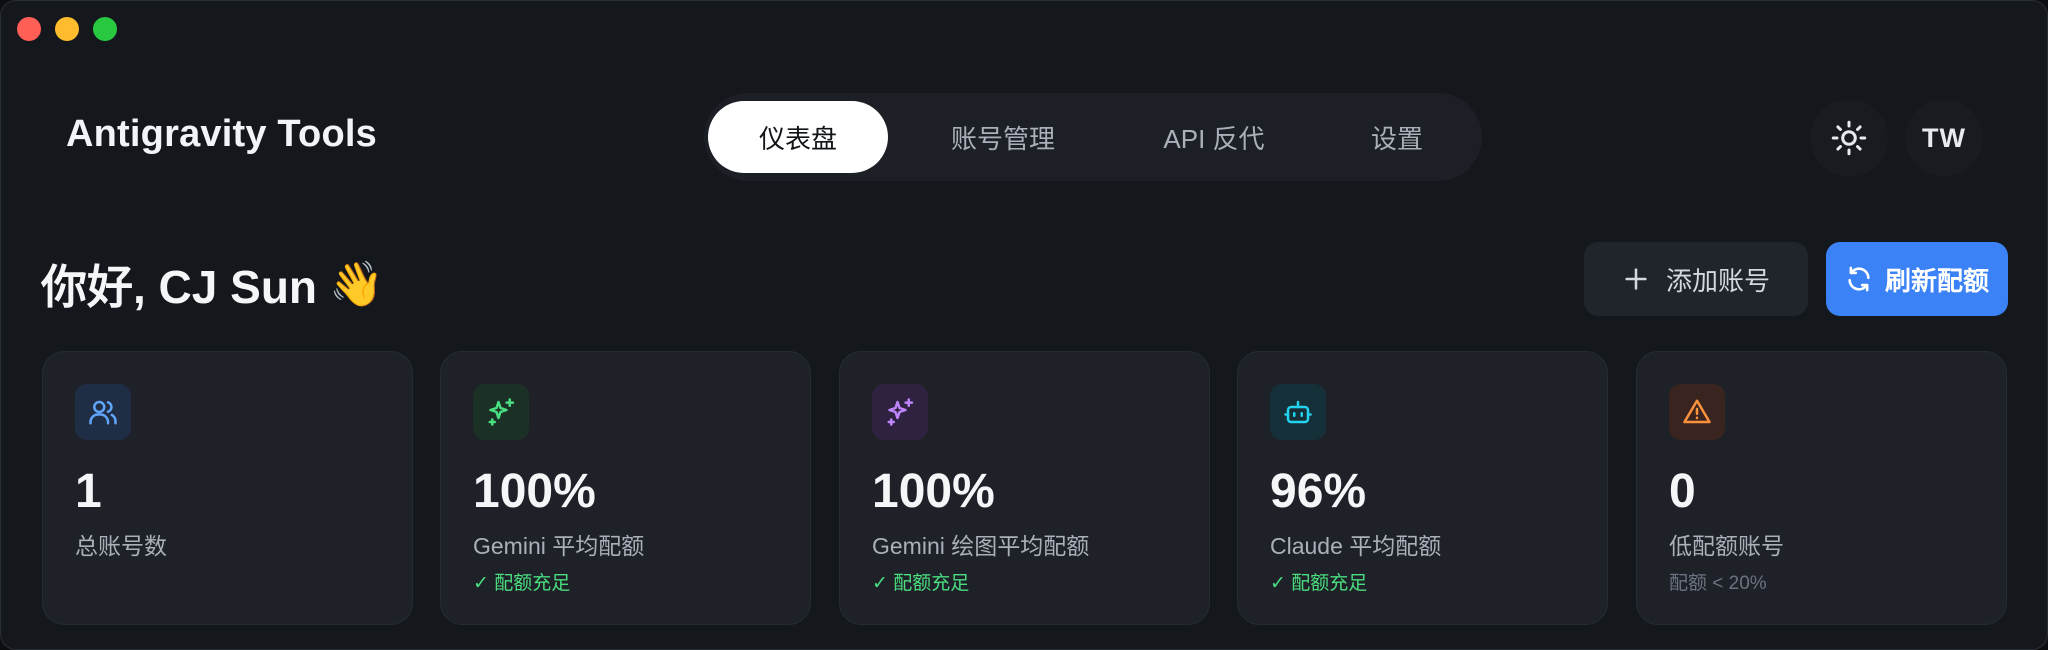 Image resolution: width=2048 pixels, height=650 pixels. What do you see at coordinates (29, 29) in the screenshot?
I see `close-window-button` at bounding box center [29, 29].